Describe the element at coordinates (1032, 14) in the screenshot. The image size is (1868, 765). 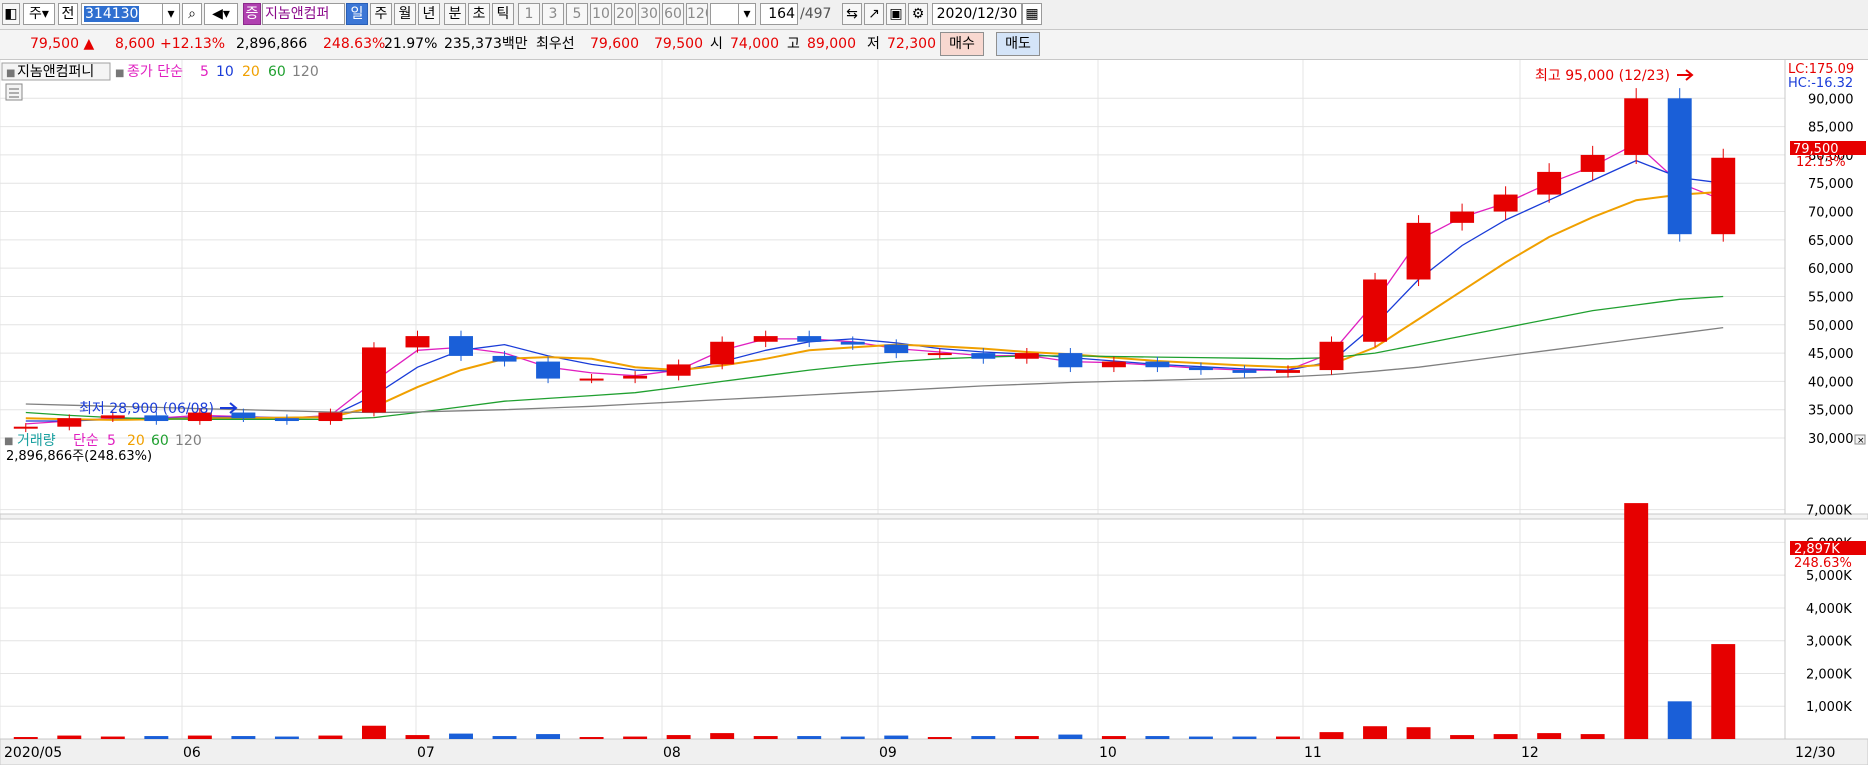
I see `calendar-icon: ▦` at that location.